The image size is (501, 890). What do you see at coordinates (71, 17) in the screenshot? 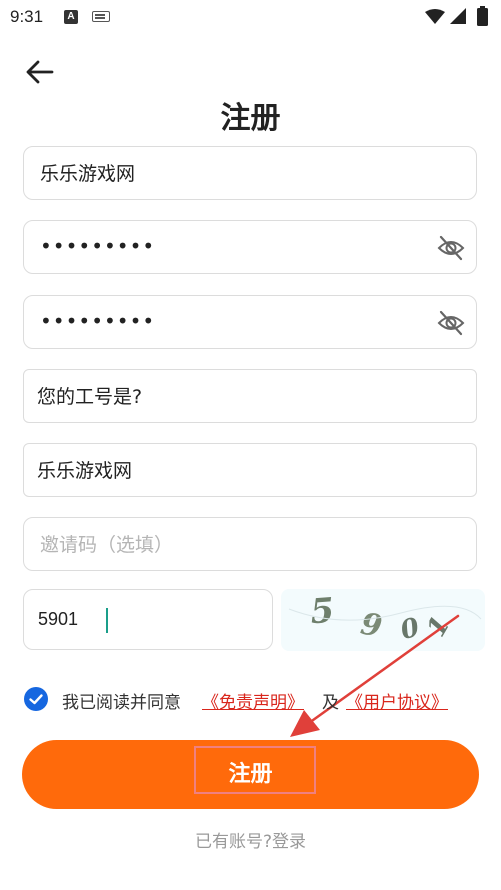
I see `a-notification-icon: A` at bounding box center [71, 17].